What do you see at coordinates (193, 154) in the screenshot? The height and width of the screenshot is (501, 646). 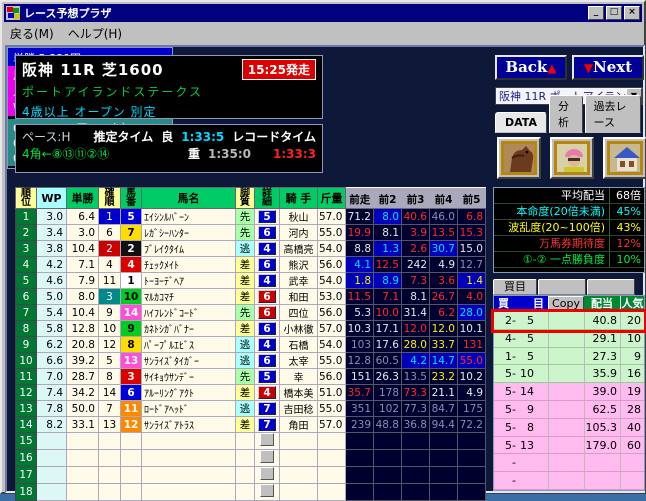 I see `going-heavy-label: 重` at bounding box center [193, 154].